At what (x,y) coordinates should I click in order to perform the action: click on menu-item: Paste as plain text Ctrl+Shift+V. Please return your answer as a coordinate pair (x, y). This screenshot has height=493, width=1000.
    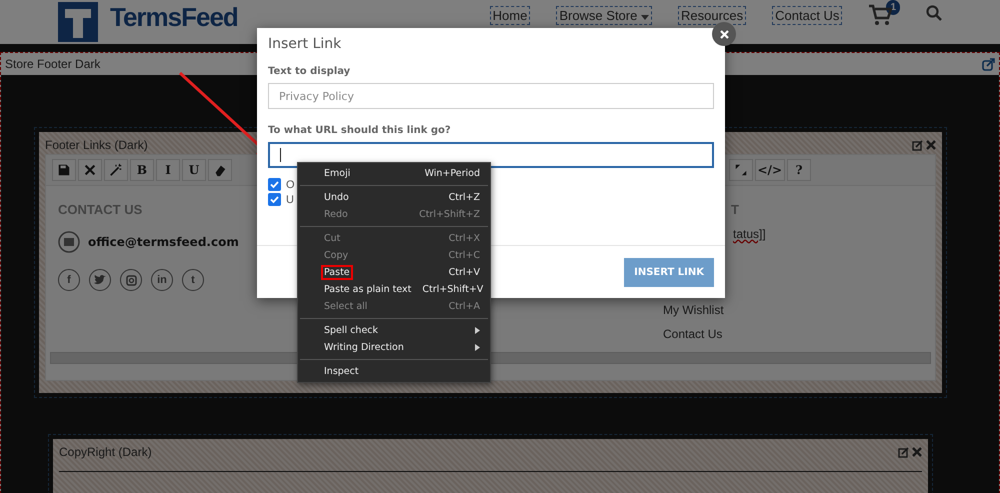
    Looking at the image, I should click on (394, 289).